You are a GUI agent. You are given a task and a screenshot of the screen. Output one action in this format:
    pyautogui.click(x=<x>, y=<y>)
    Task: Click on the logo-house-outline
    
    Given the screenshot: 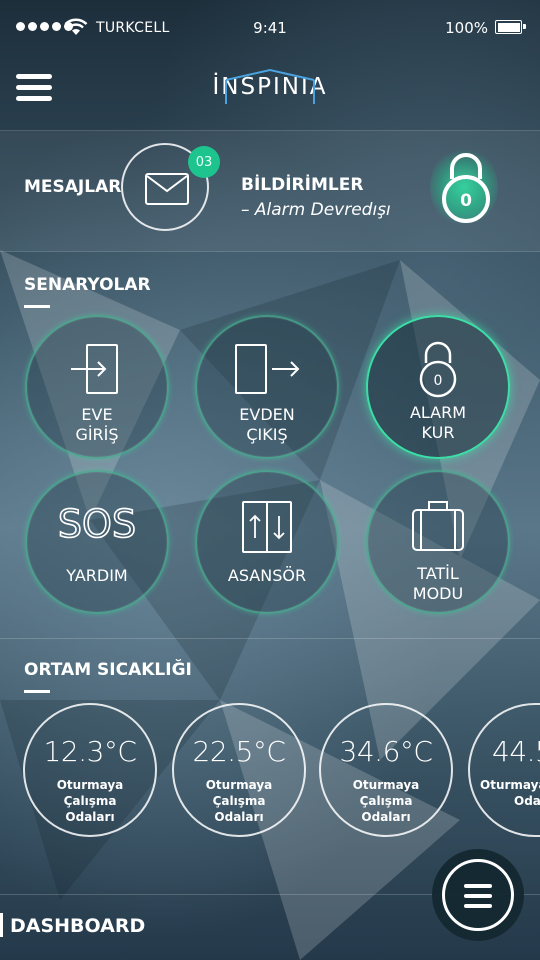 What is the action you would take?
    pyautogui.click(x=270, y=86)
    